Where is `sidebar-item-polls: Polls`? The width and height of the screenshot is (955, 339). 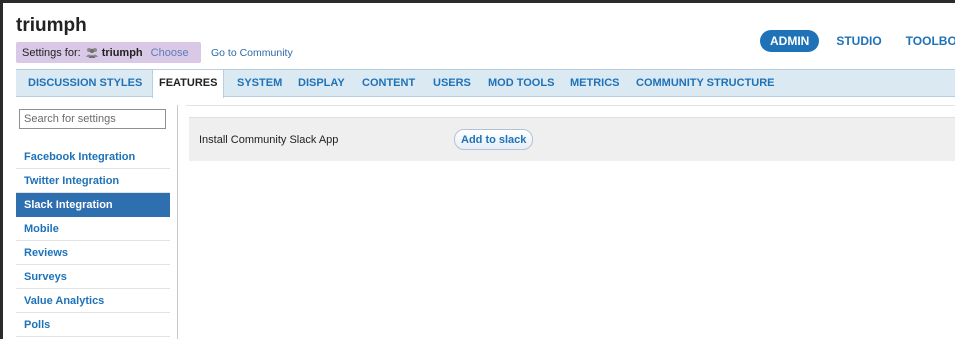
sidebar-item-polls: Polls is located at coordinates (93, 325).